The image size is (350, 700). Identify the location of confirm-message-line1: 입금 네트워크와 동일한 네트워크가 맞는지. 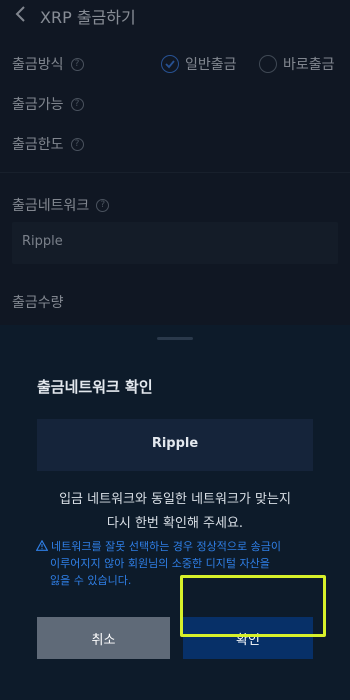
(175, 499).